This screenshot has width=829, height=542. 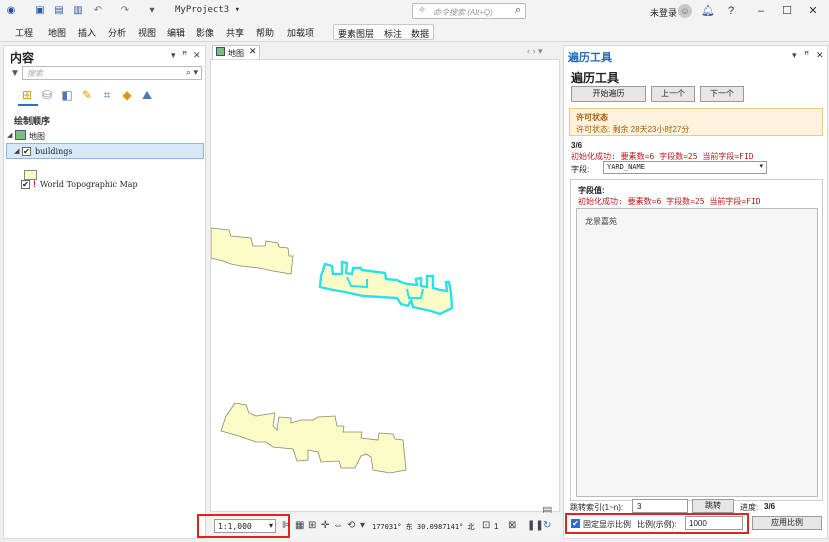 I want to click on layer-label: buildings, so click(x=54, y=151).